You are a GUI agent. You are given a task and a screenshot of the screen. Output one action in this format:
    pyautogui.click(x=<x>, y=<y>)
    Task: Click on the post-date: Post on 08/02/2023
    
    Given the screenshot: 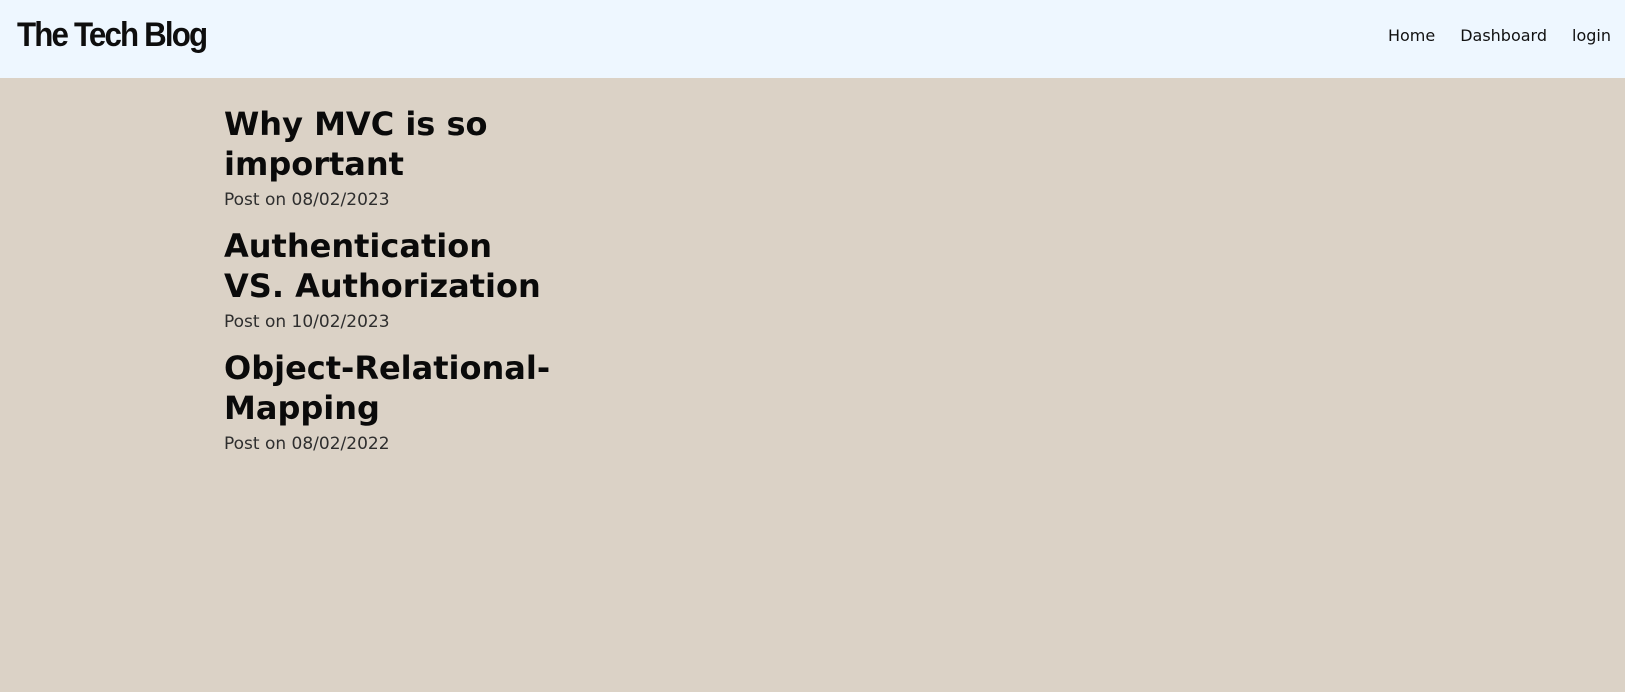 What is the action you would take?
    pyautogui.click(x=307, y=200)
    